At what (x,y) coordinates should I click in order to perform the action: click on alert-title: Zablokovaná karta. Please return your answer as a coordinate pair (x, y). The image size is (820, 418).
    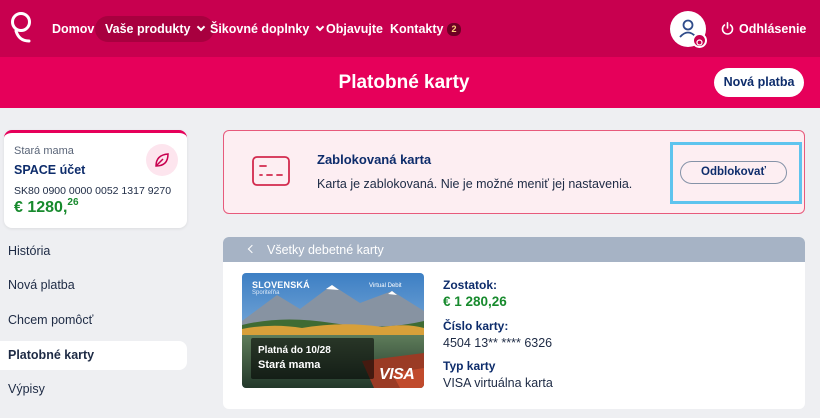
    Looking at the image, I should click on (374, 159).